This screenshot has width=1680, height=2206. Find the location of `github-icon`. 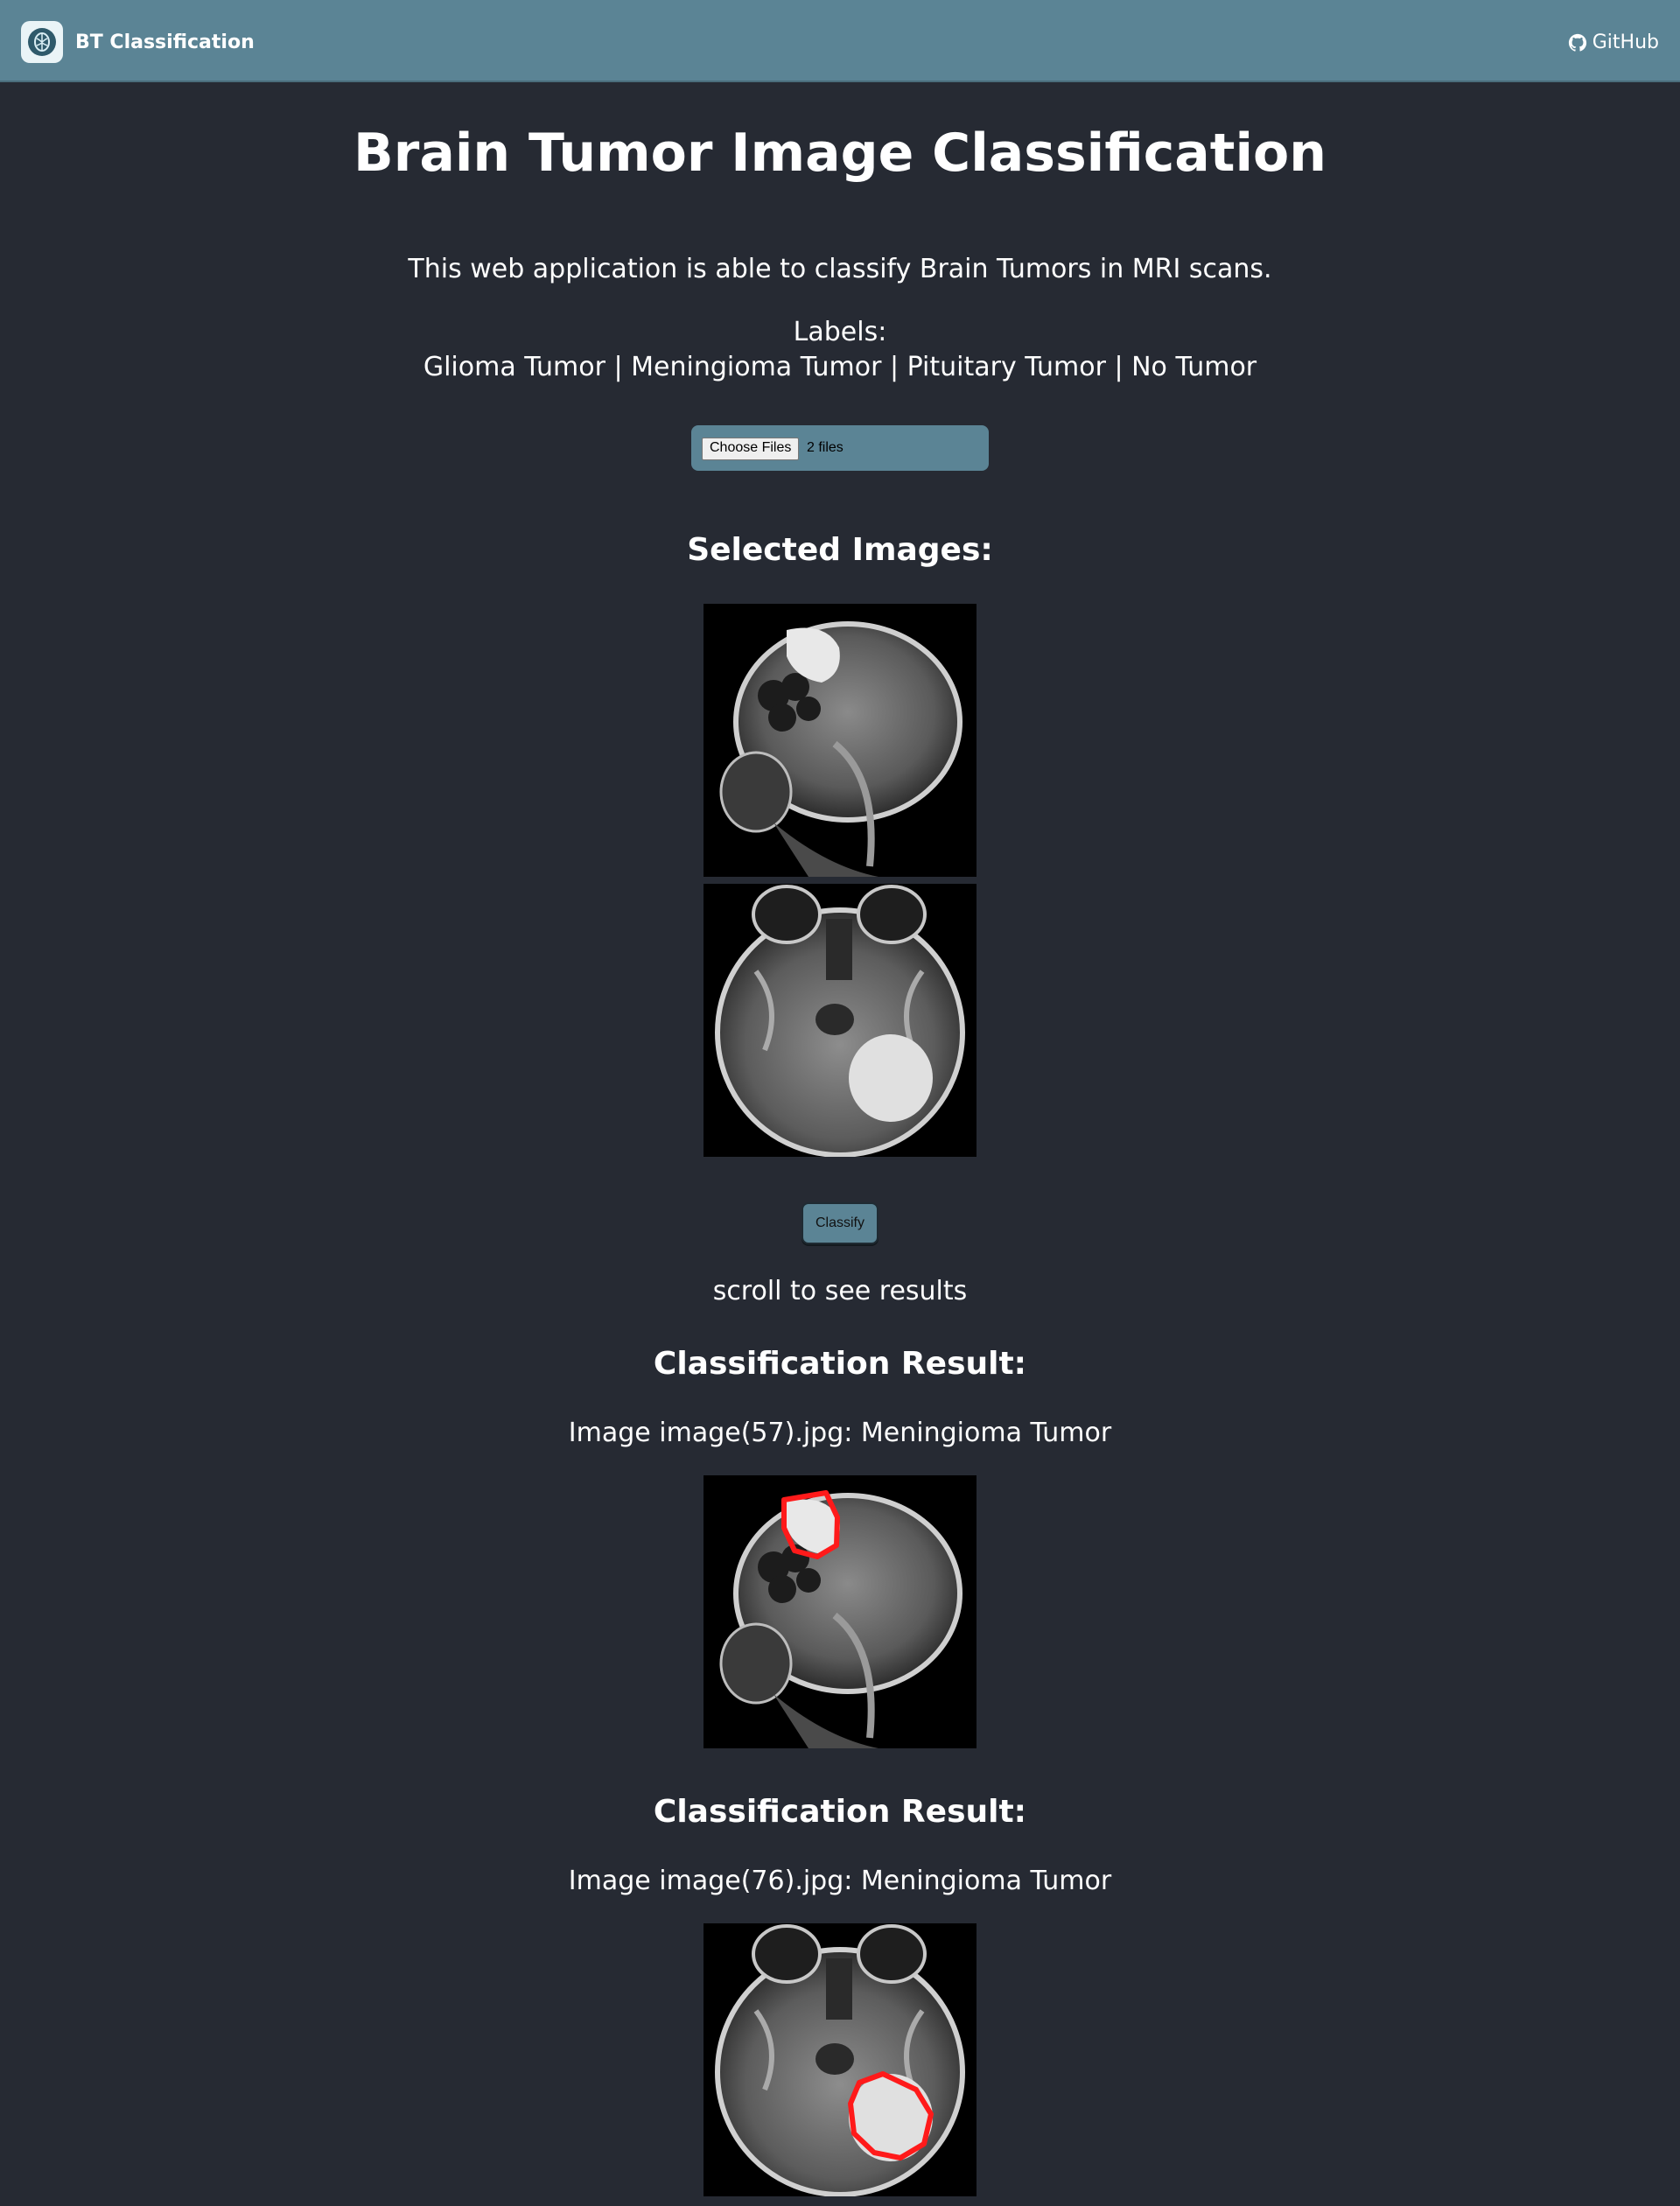

github-icon is located at coordinates (1577, 42).